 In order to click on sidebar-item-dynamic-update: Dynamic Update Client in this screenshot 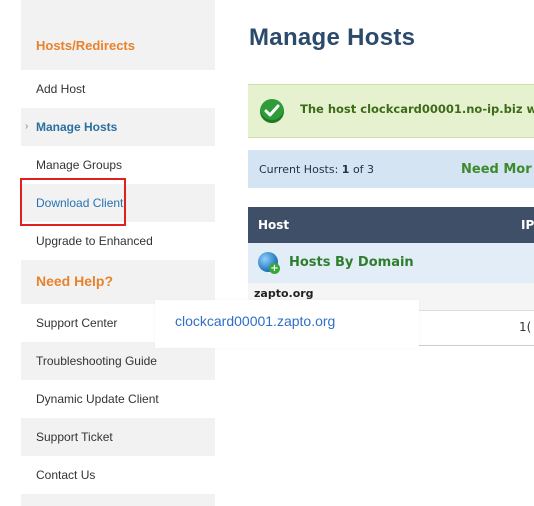, I will do `click(118, 399)`.